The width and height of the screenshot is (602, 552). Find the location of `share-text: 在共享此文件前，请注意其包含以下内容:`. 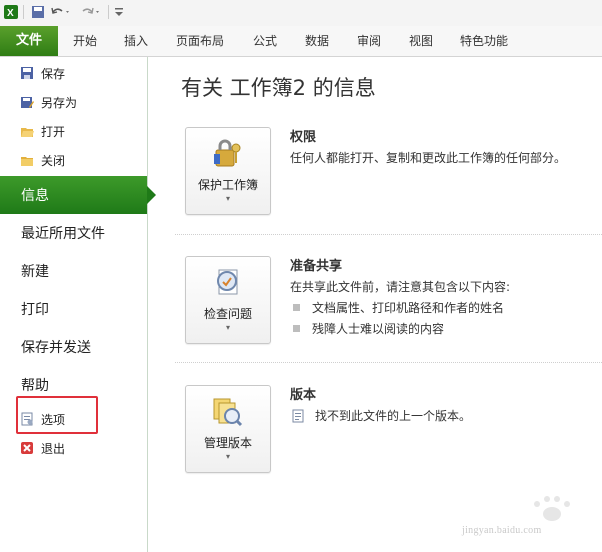

share-text: 在共享此文件前，请注意其包含以下内容: is located at coordinates (400, 287).